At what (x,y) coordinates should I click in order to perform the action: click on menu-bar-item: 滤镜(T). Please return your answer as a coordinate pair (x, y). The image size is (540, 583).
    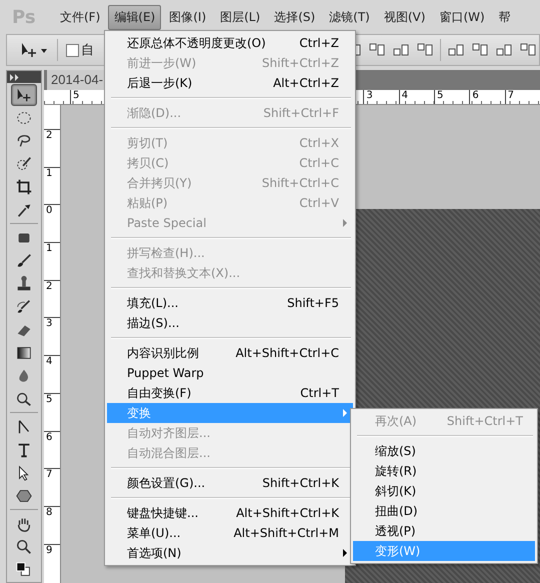
    Looking at the image, I should click on (349, 17).